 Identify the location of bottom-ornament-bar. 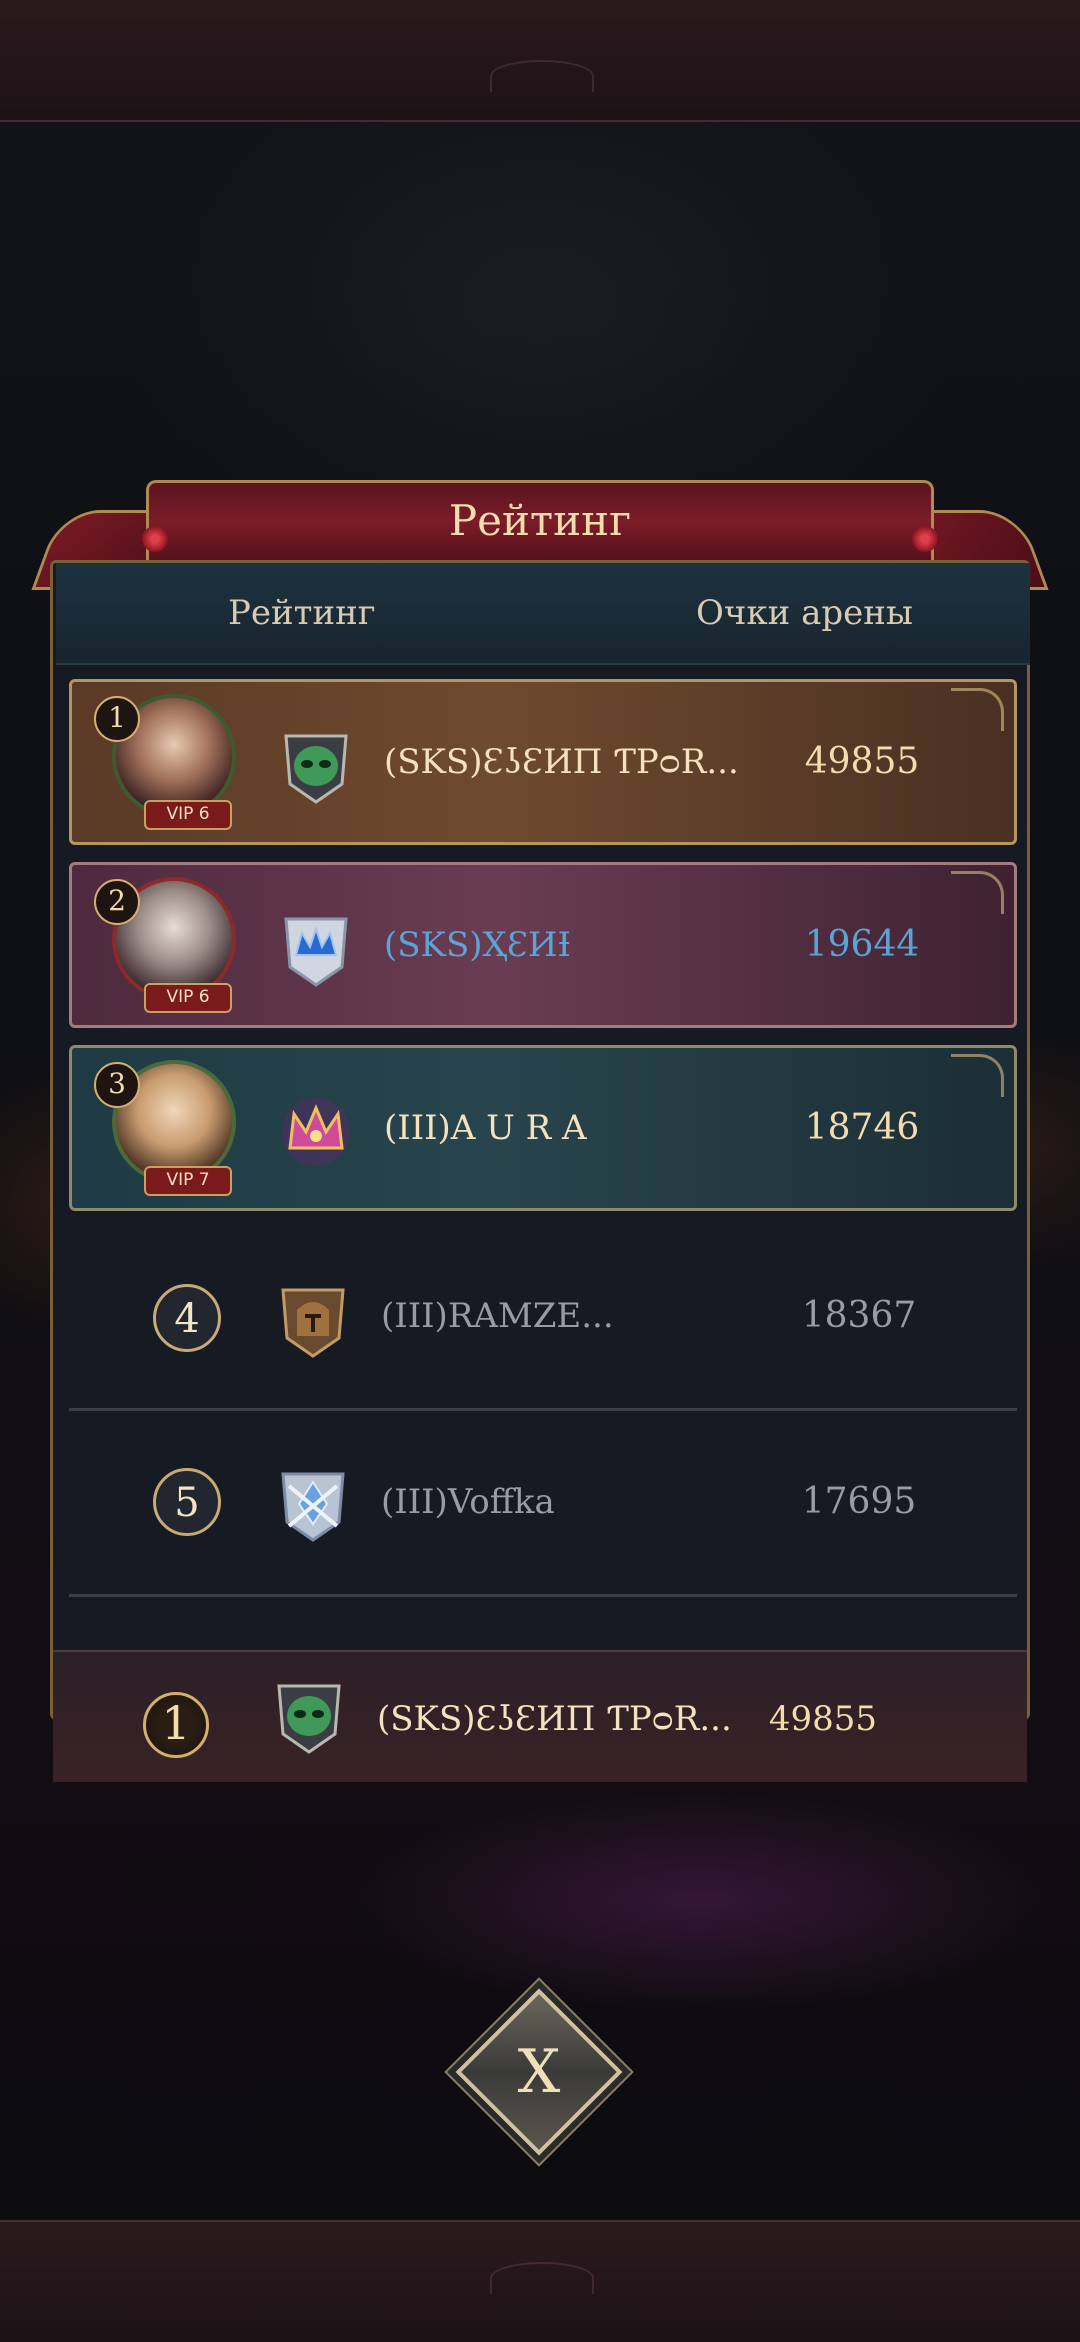
(540, 2281).